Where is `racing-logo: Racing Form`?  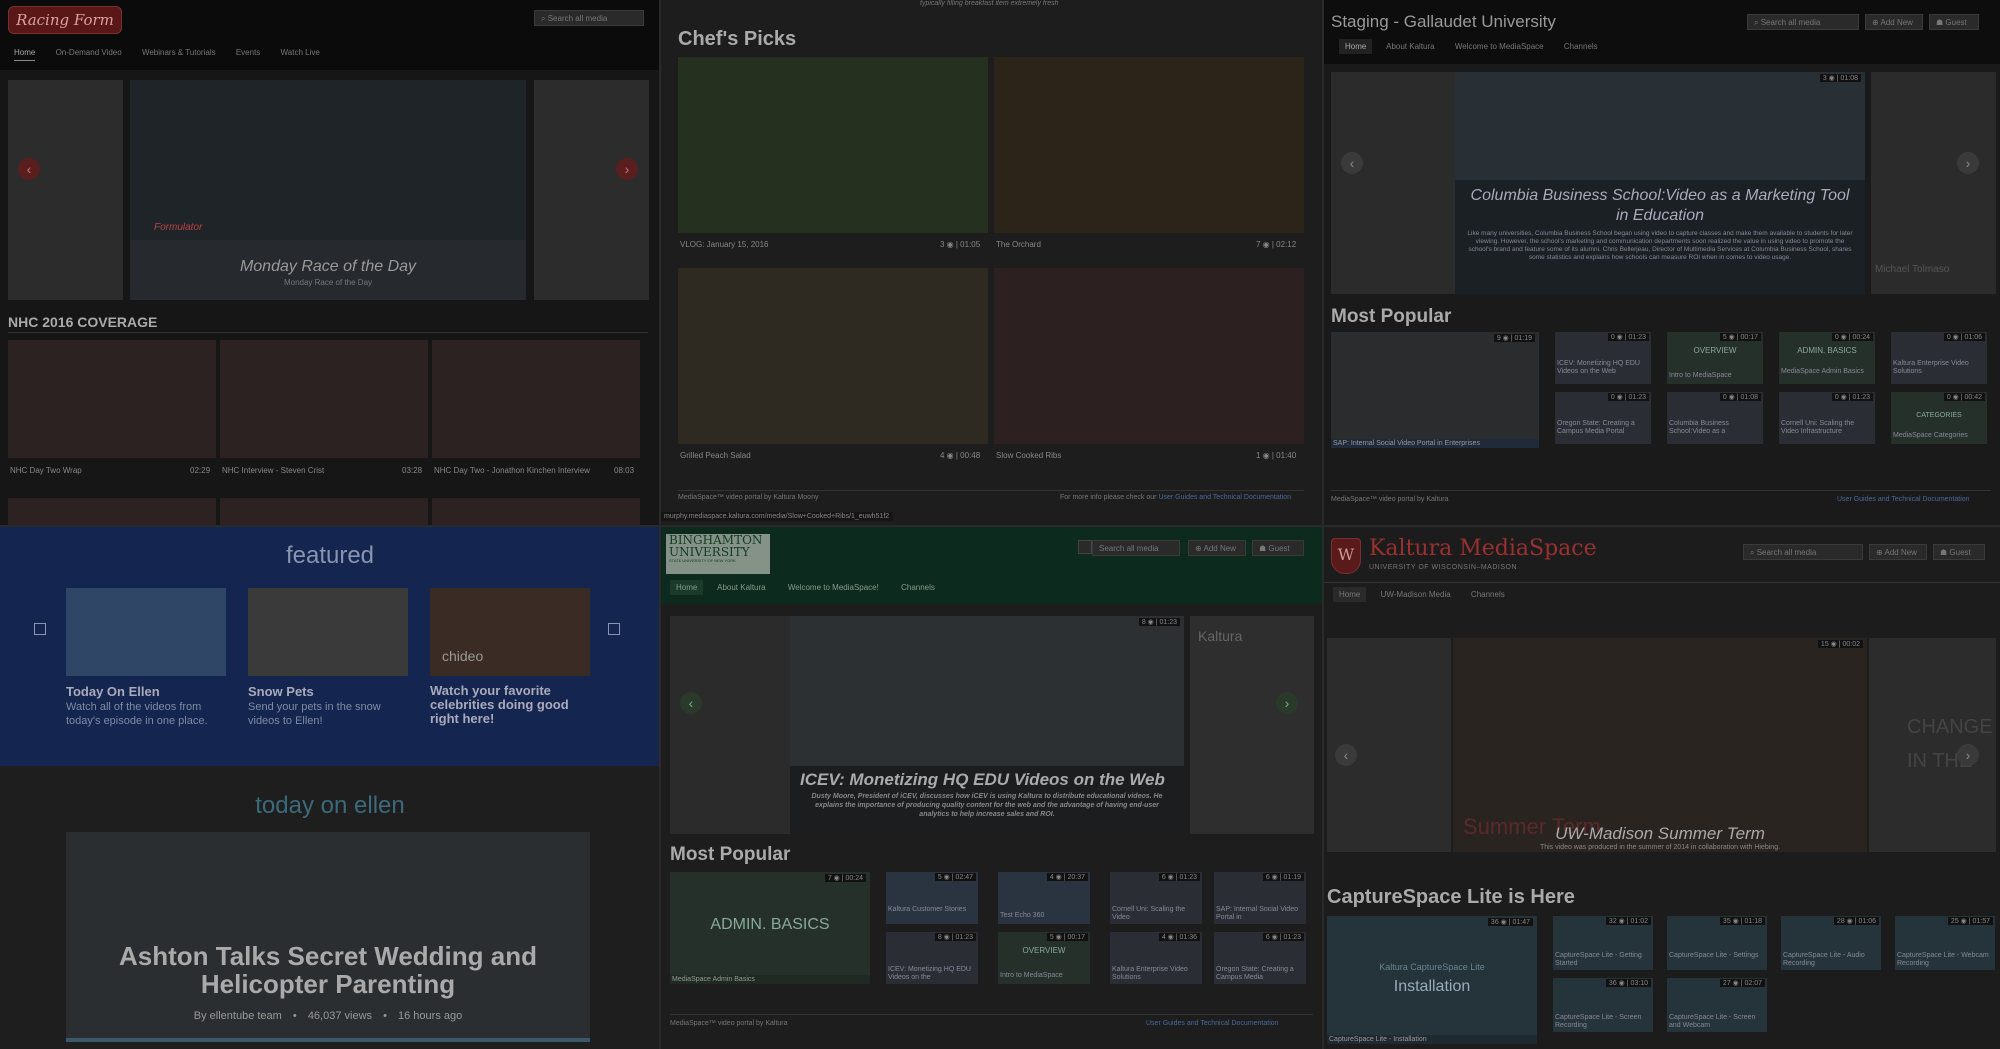 racing-logo: Racing Form is located at coordinates (65, 20).